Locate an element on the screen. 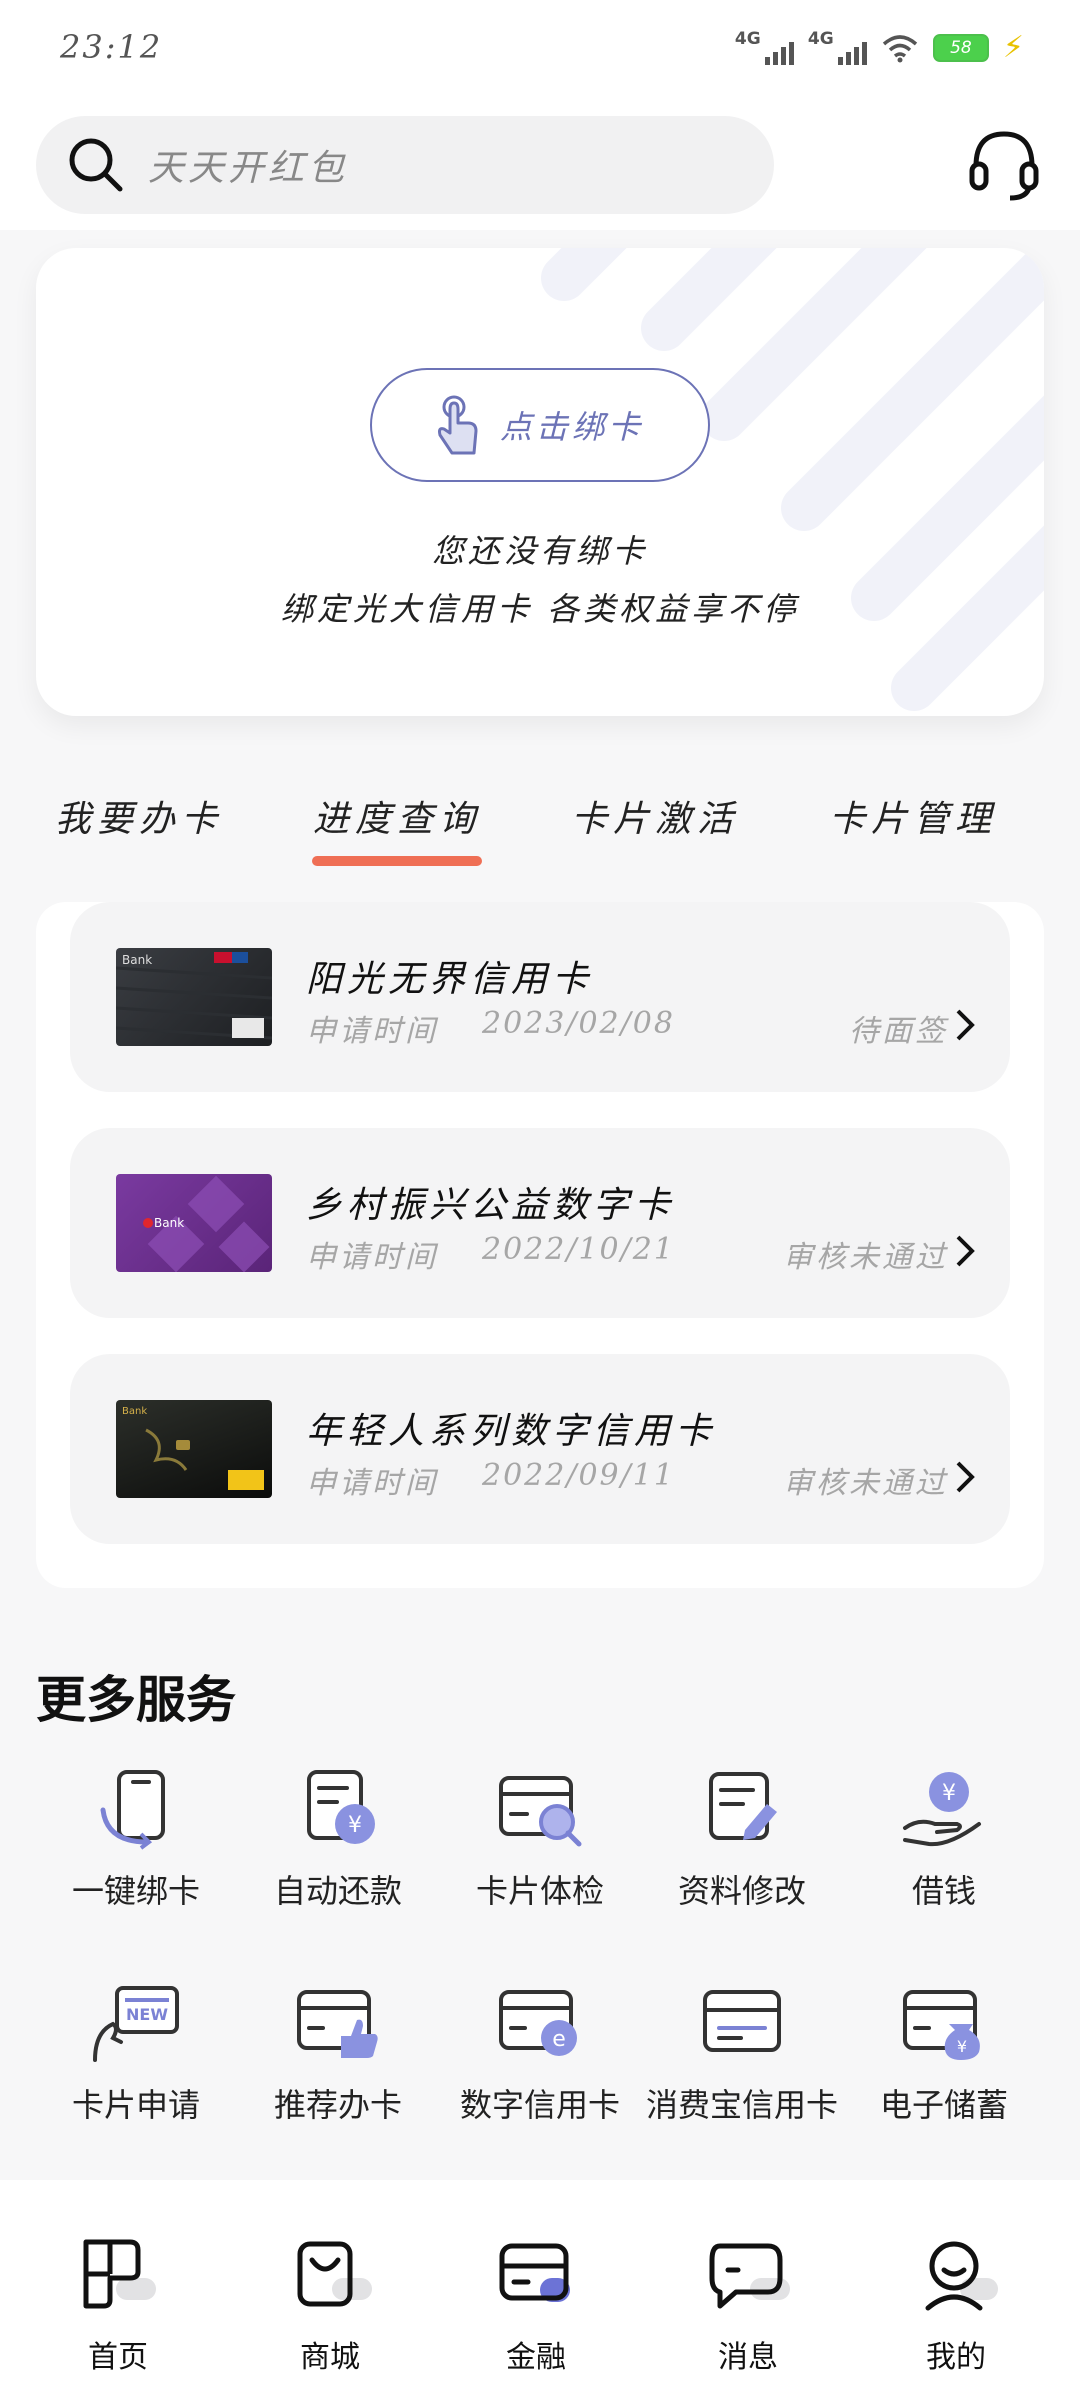 This screenshot has height=2400, width=1080. decorative-stripes is located at coordinates (792, 479).